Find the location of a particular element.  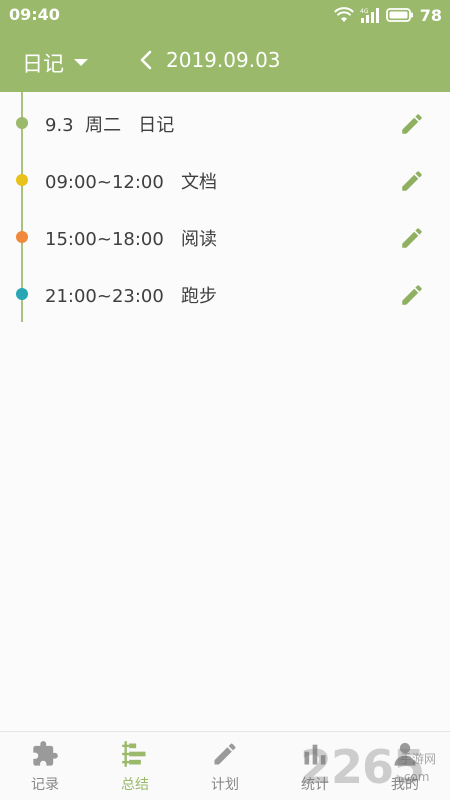

header: 09:40 4G 78 日记 2019.09.03 is located at coordinates (225, 46).